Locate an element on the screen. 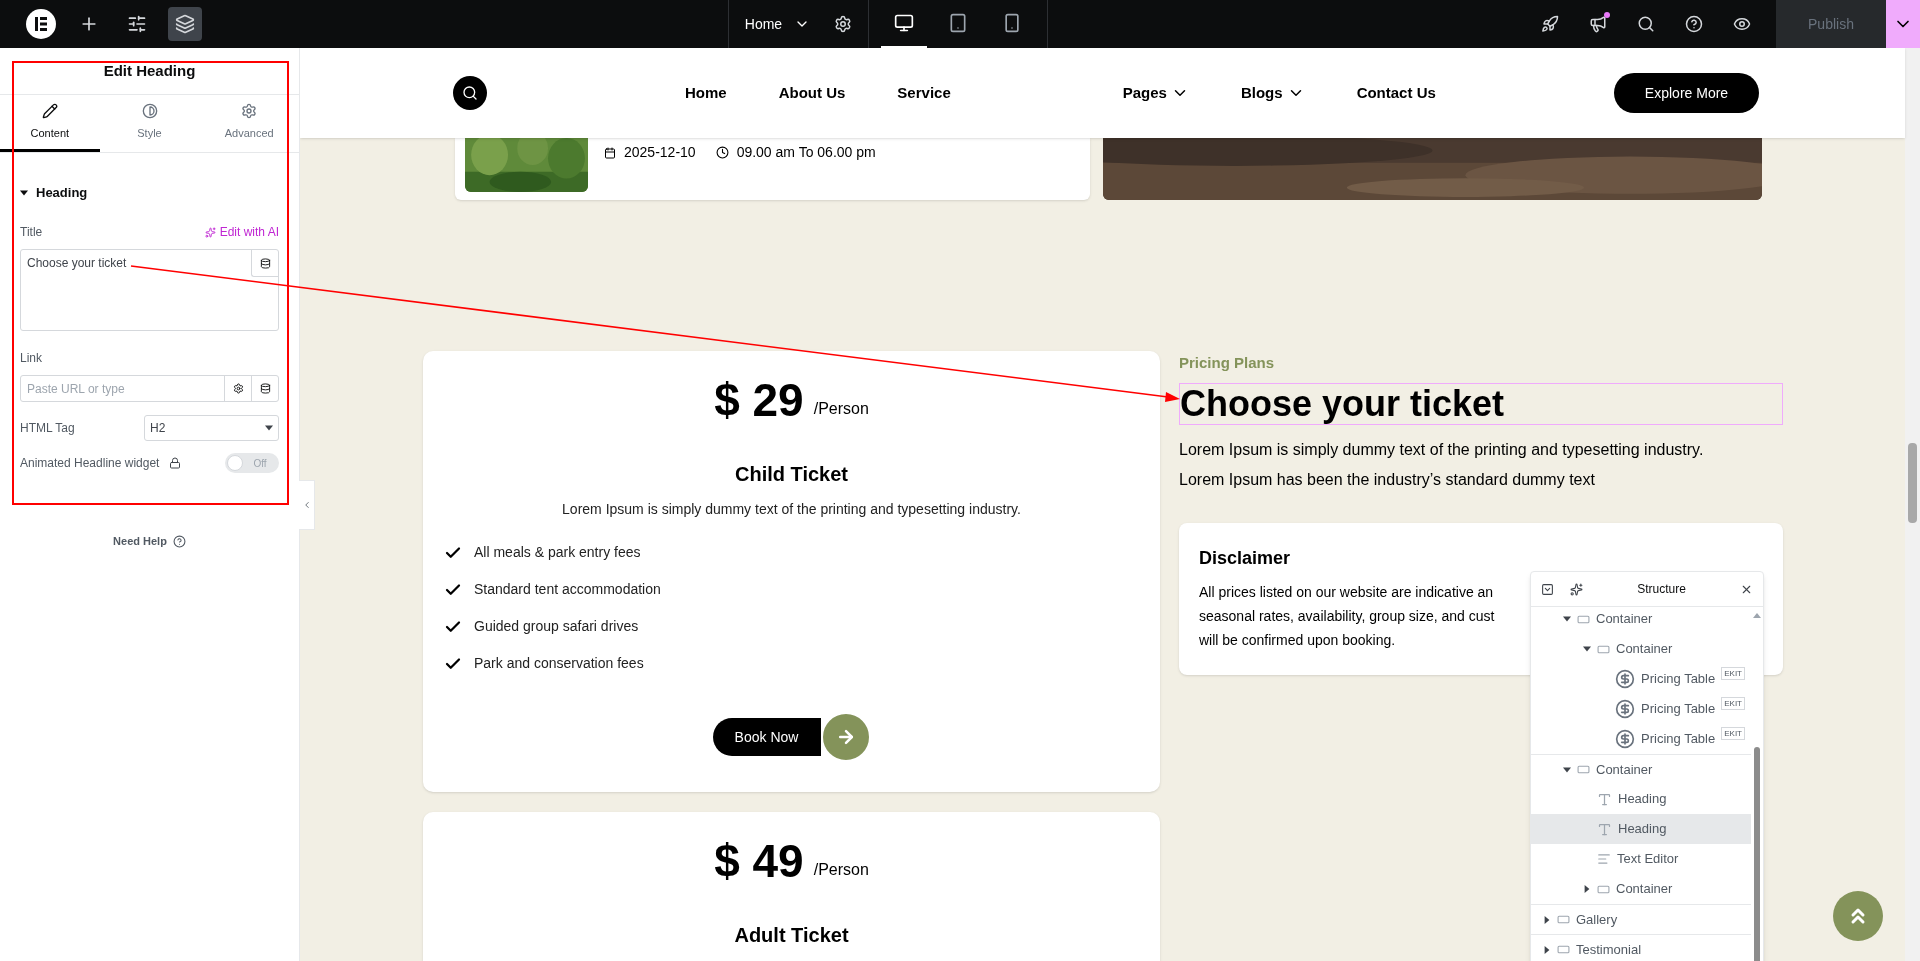 The image size is (1920, 961). ticket-description: Lorem Ipsum is simply dummy text of the printing and typesetting industry. is located at coordinates (791, 509).